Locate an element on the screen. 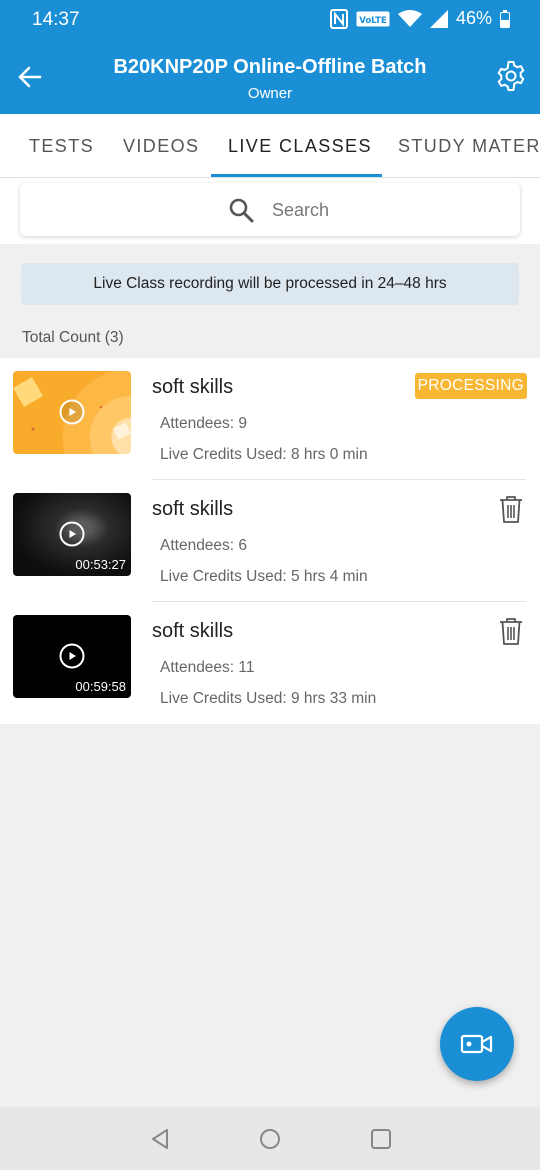 This screenshot has width=540, height=1170. video-thumbnail: 00:53:27 is located at coordinates (72, 534).